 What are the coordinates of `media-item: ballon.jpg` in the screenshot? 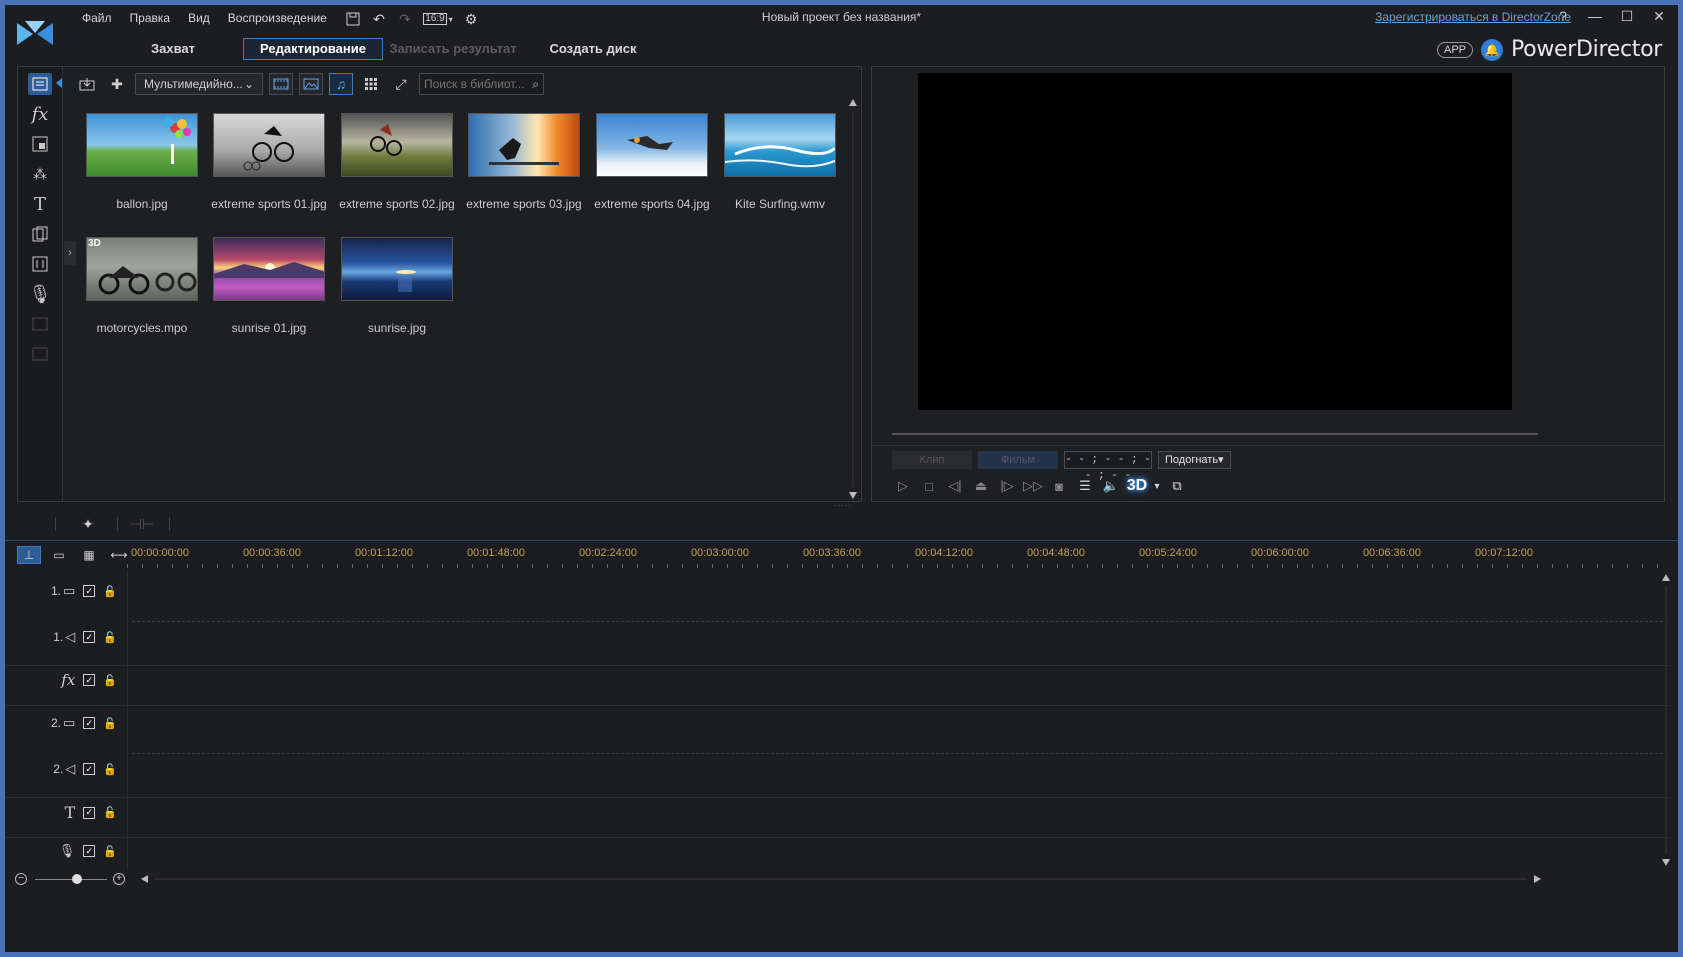 It's located at (143, 162).